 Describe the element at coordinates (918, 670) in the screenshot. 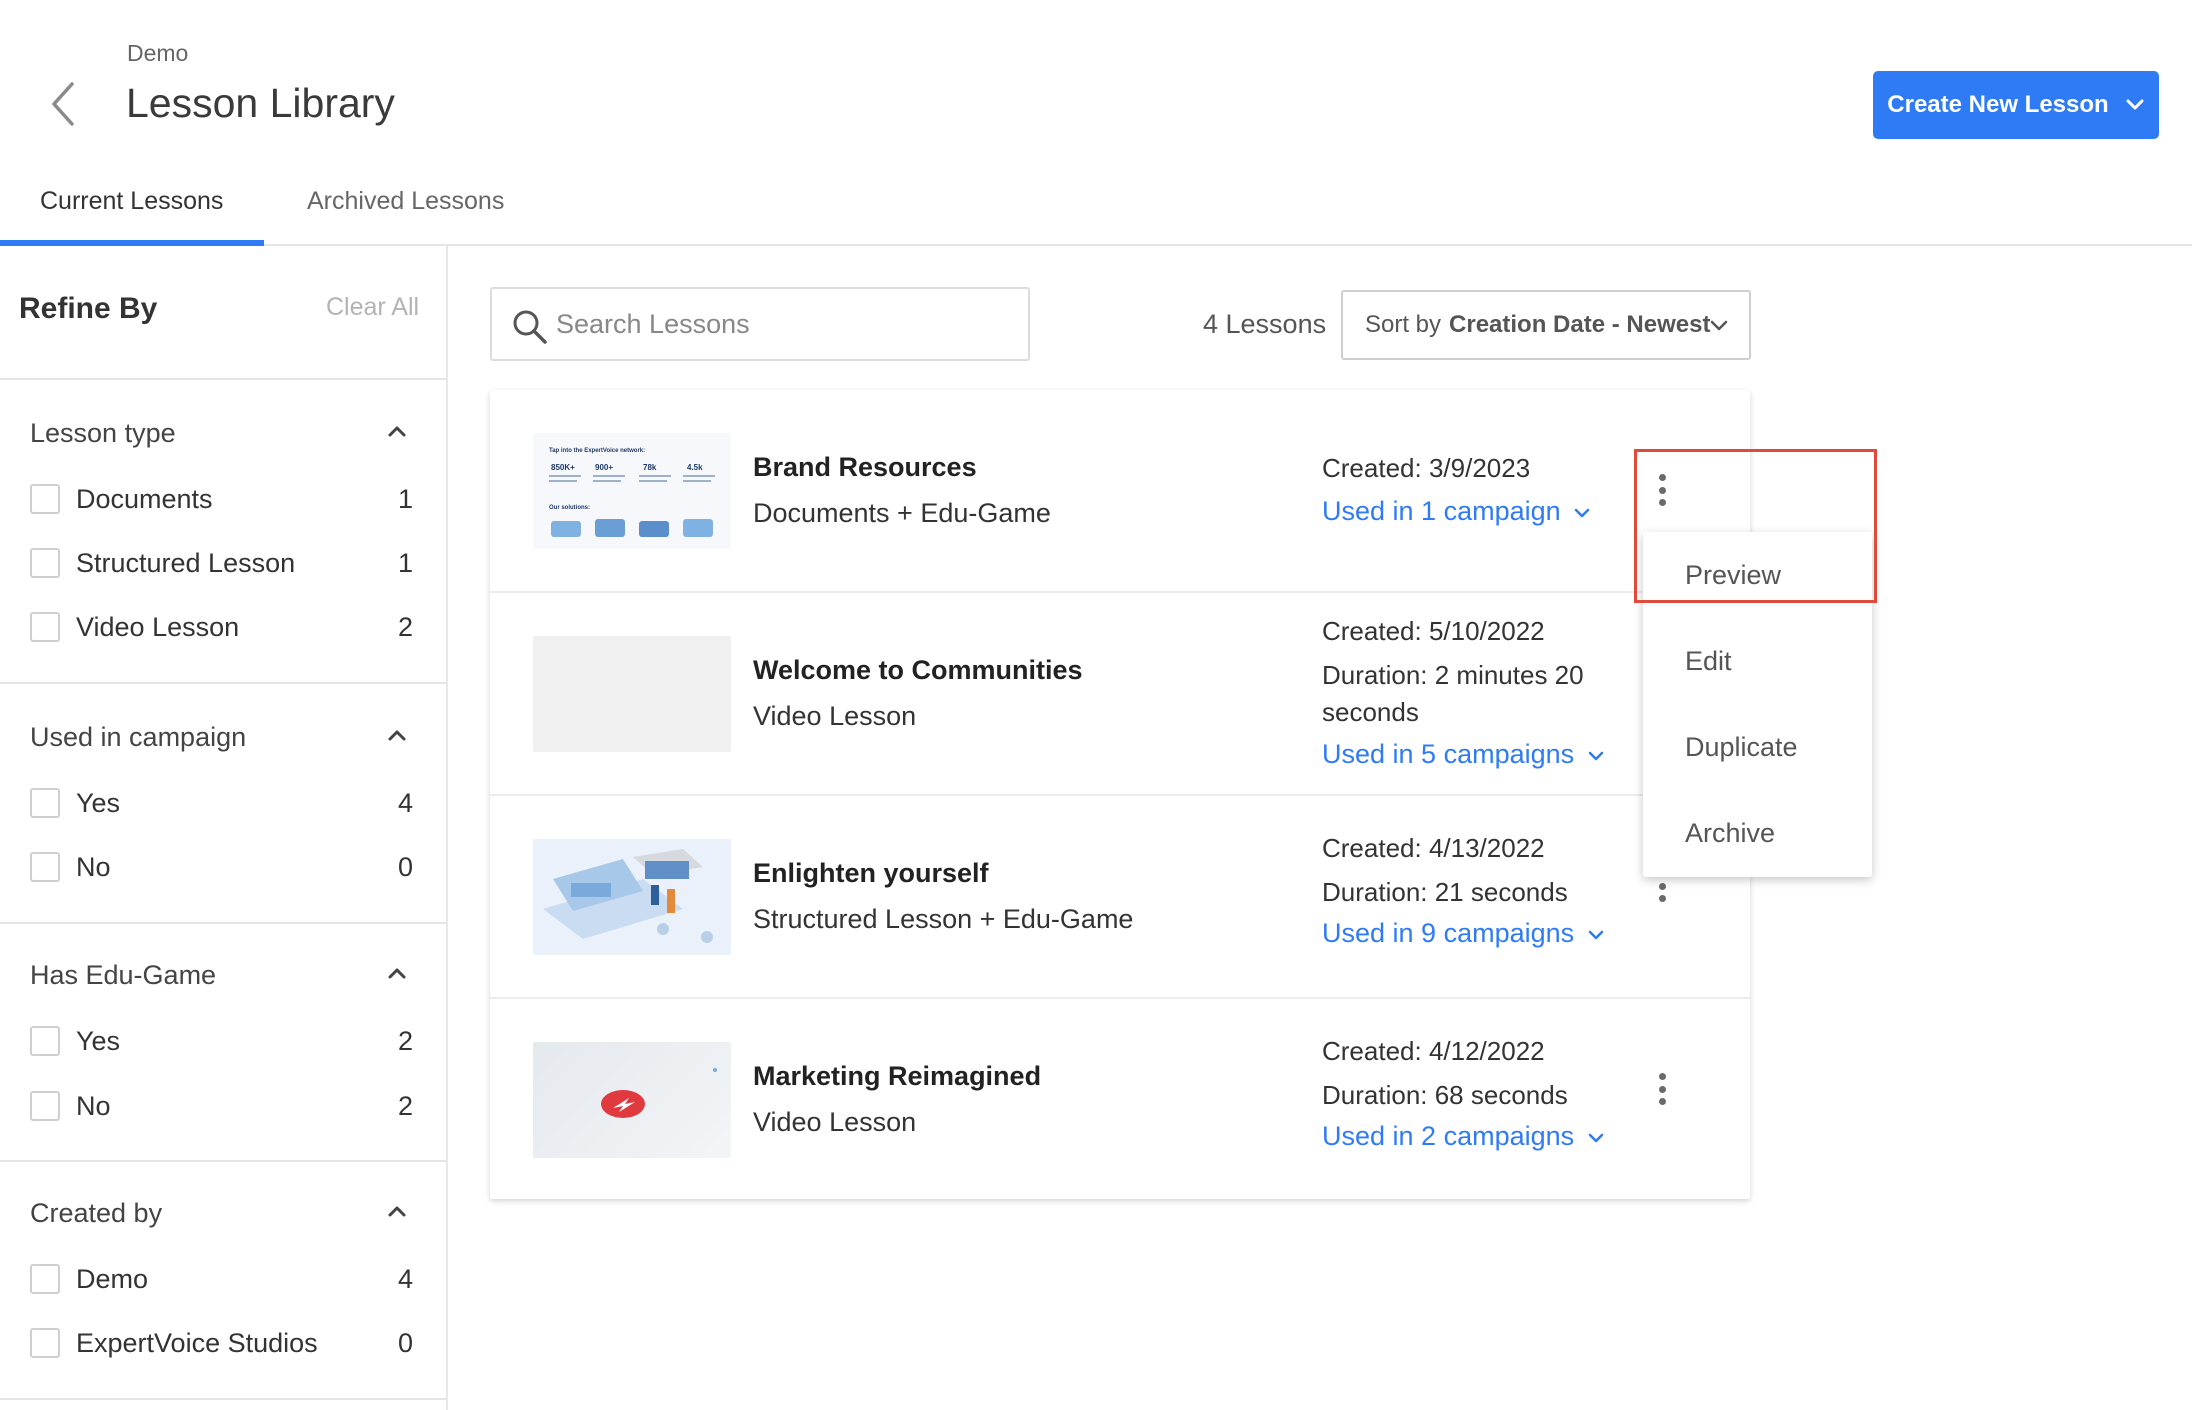

I see `lesson-title: Welcome to Communities` at that location.